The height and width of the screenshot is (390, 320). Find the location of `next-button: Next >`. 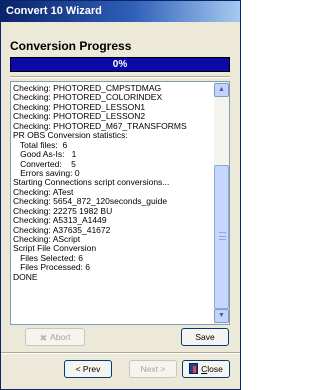

next-button: Next > is located at coordinates (153, 369).